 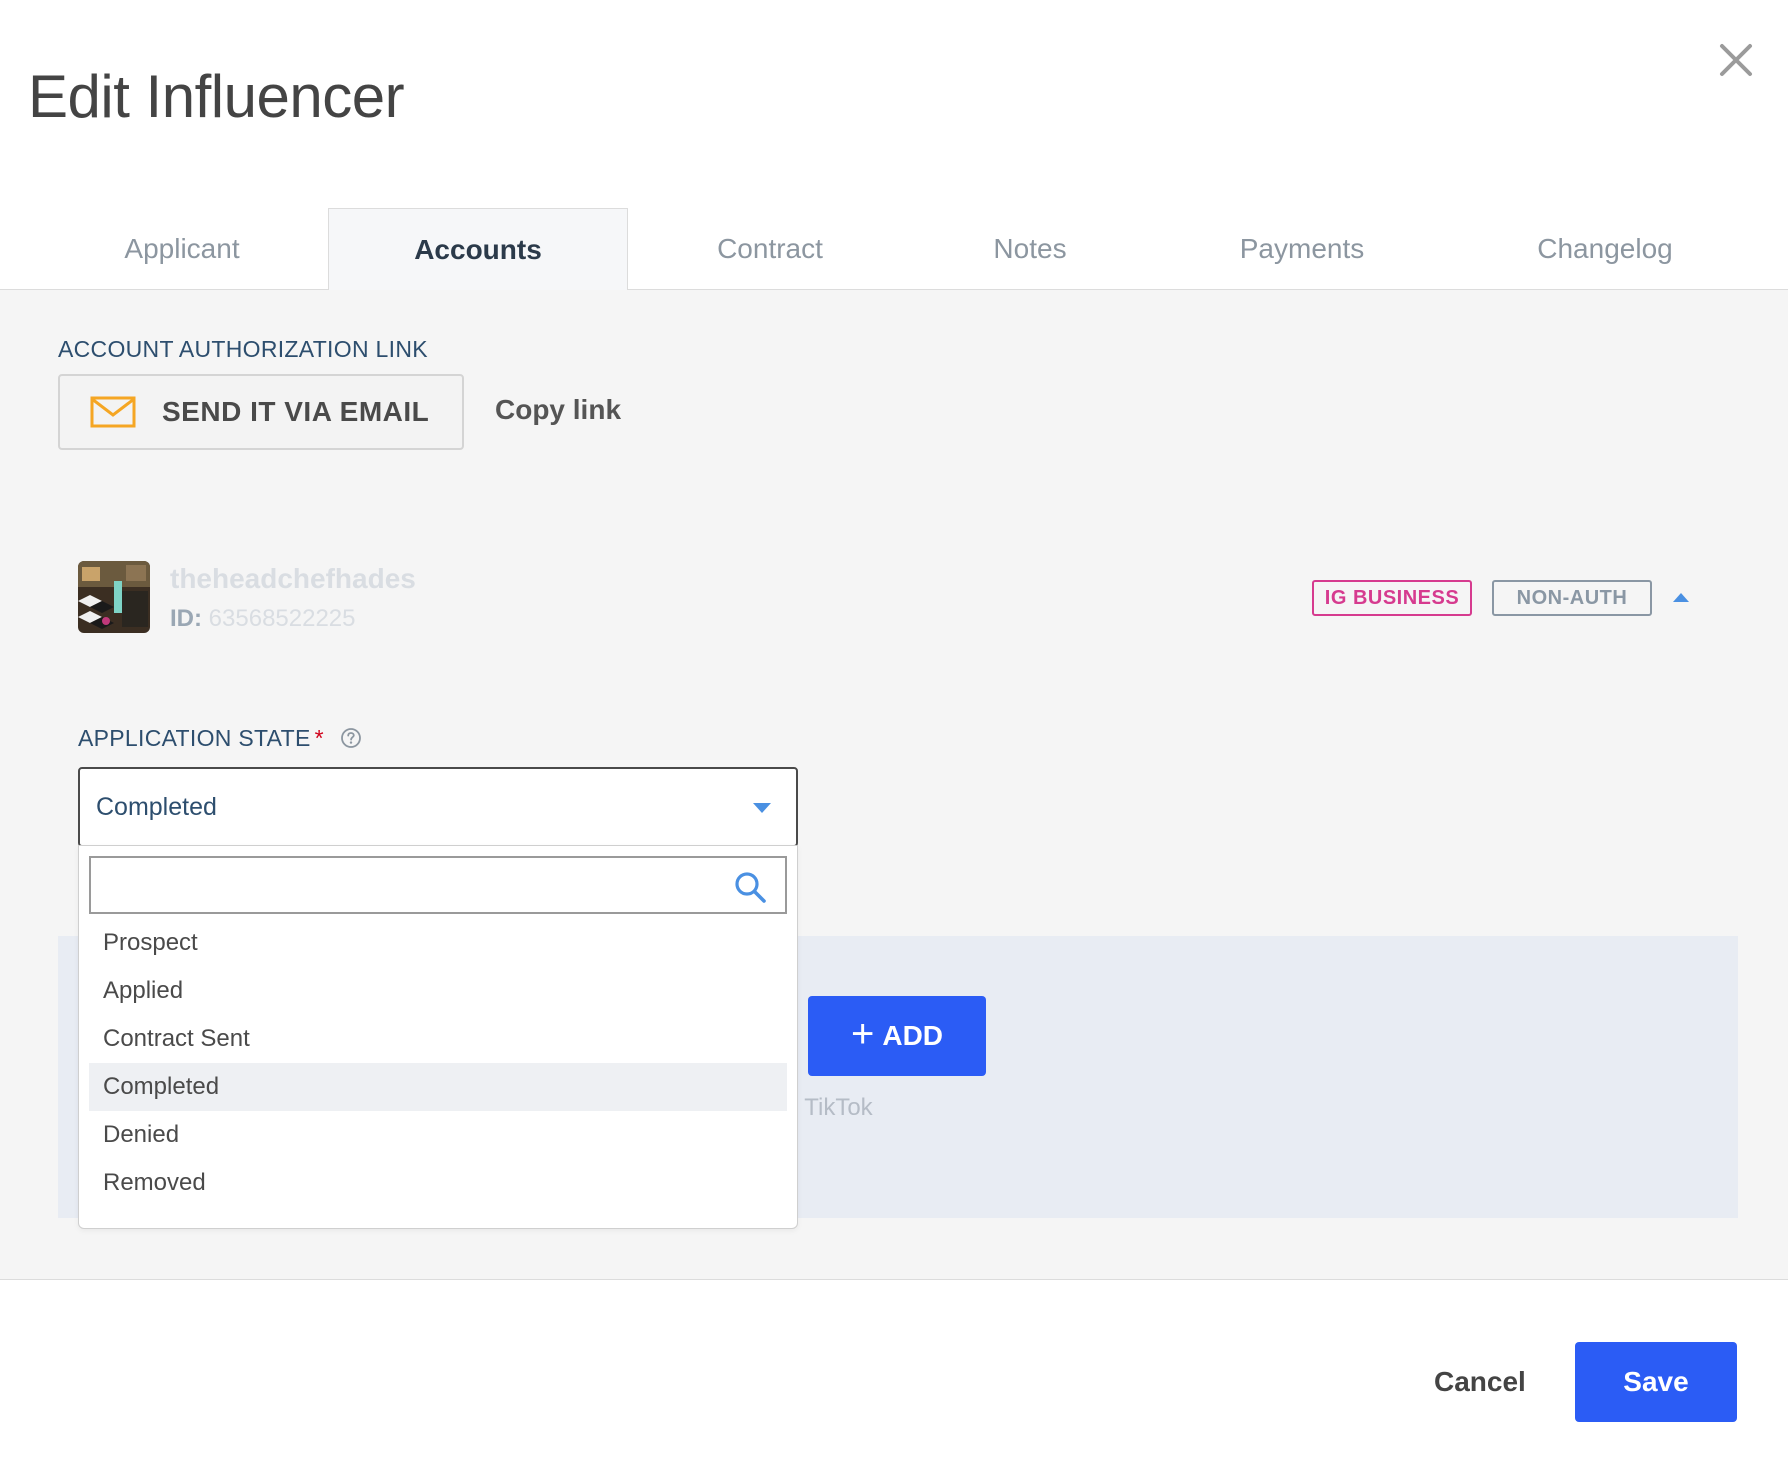 I want to click on dropdown-search-input, so click(x=401, y=885).